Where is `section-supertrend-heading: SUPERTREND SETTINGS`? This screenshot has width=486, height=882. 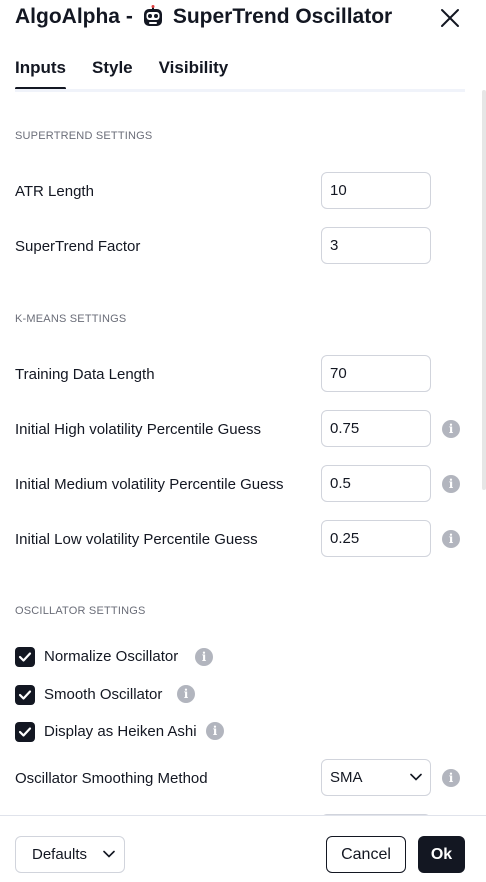 section-supertrend-heading: SUPERTREND SETTINGS is located at coordinates (84, 136).